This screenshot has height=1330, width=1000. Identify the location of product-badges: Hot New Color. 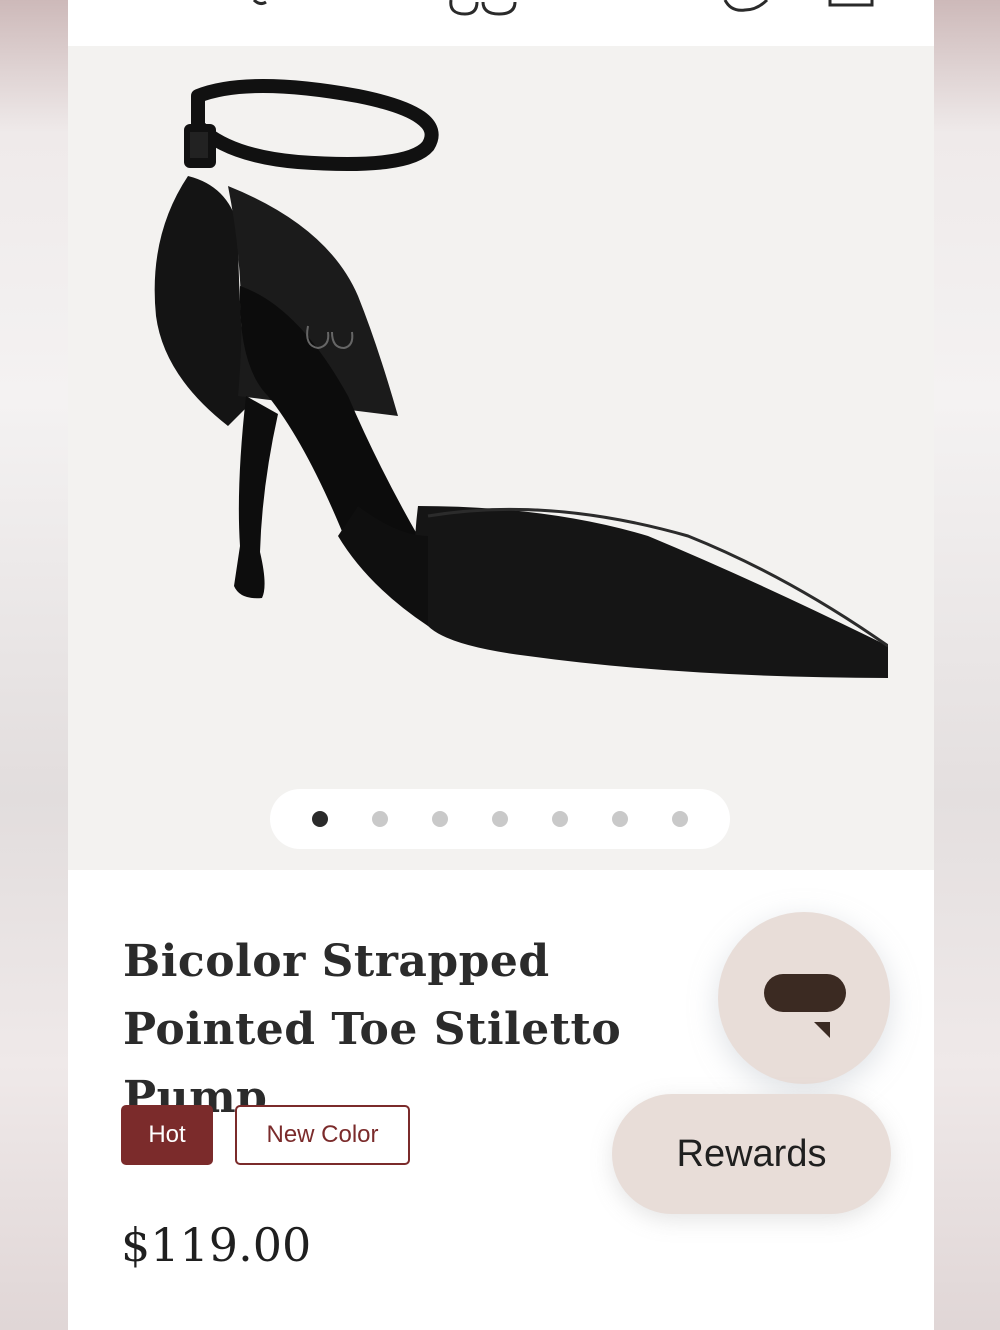
(265, 1135).